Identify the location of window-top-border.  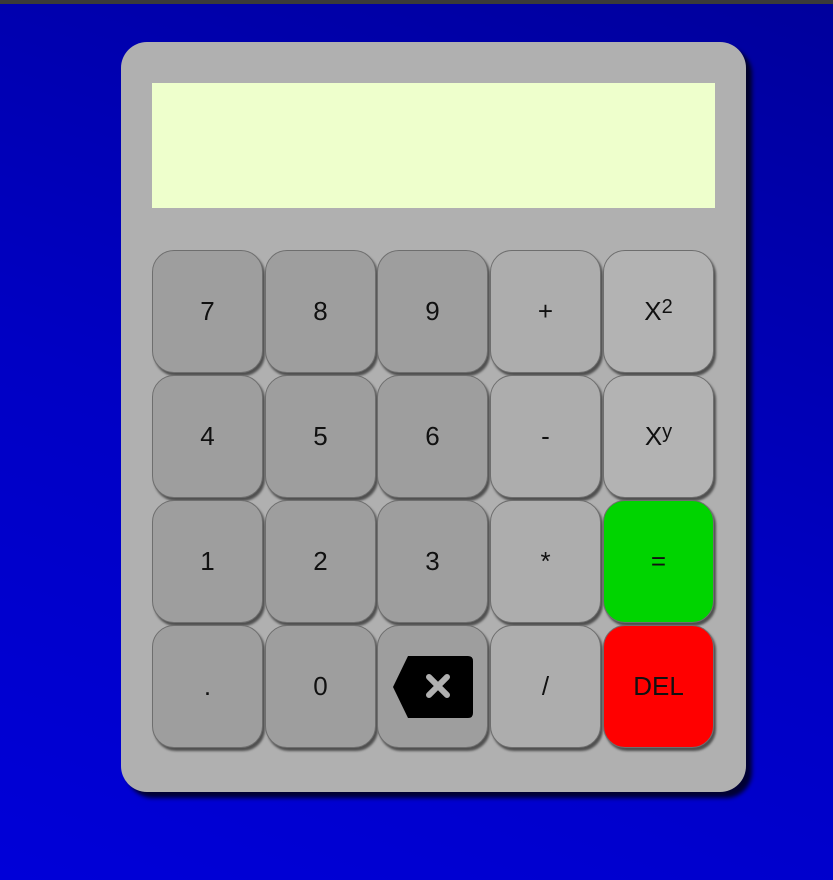
(416, 2).